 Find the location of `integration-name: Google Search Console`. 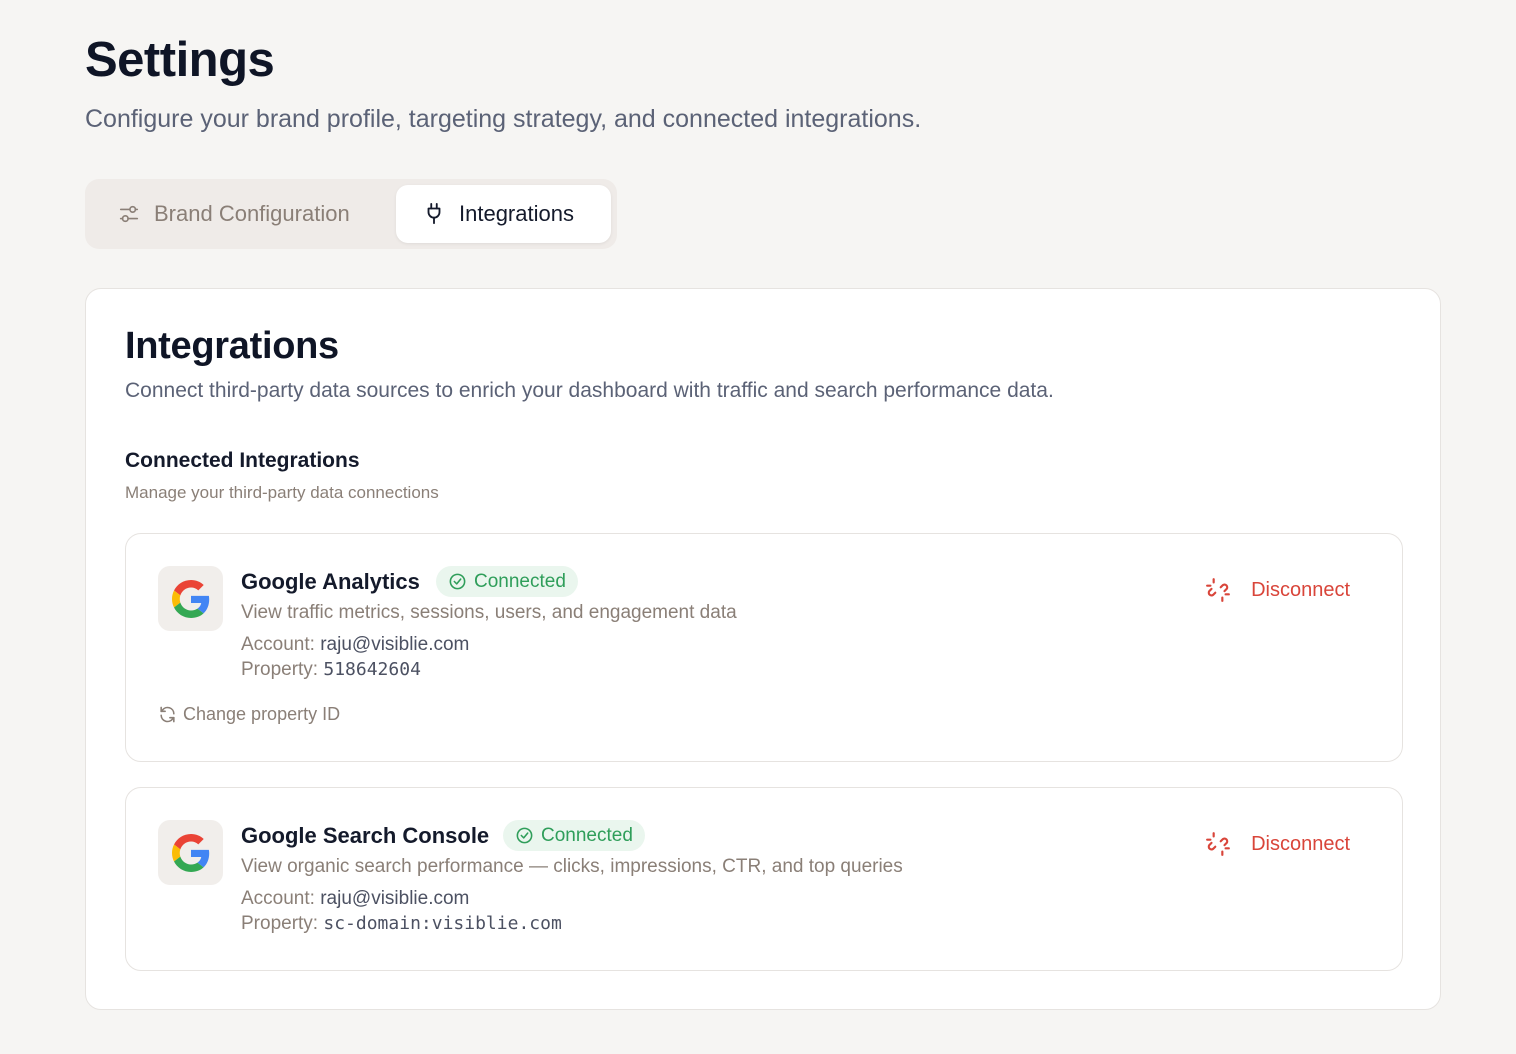

integration-name: Google Search Console is located at coordinates (365, 835).